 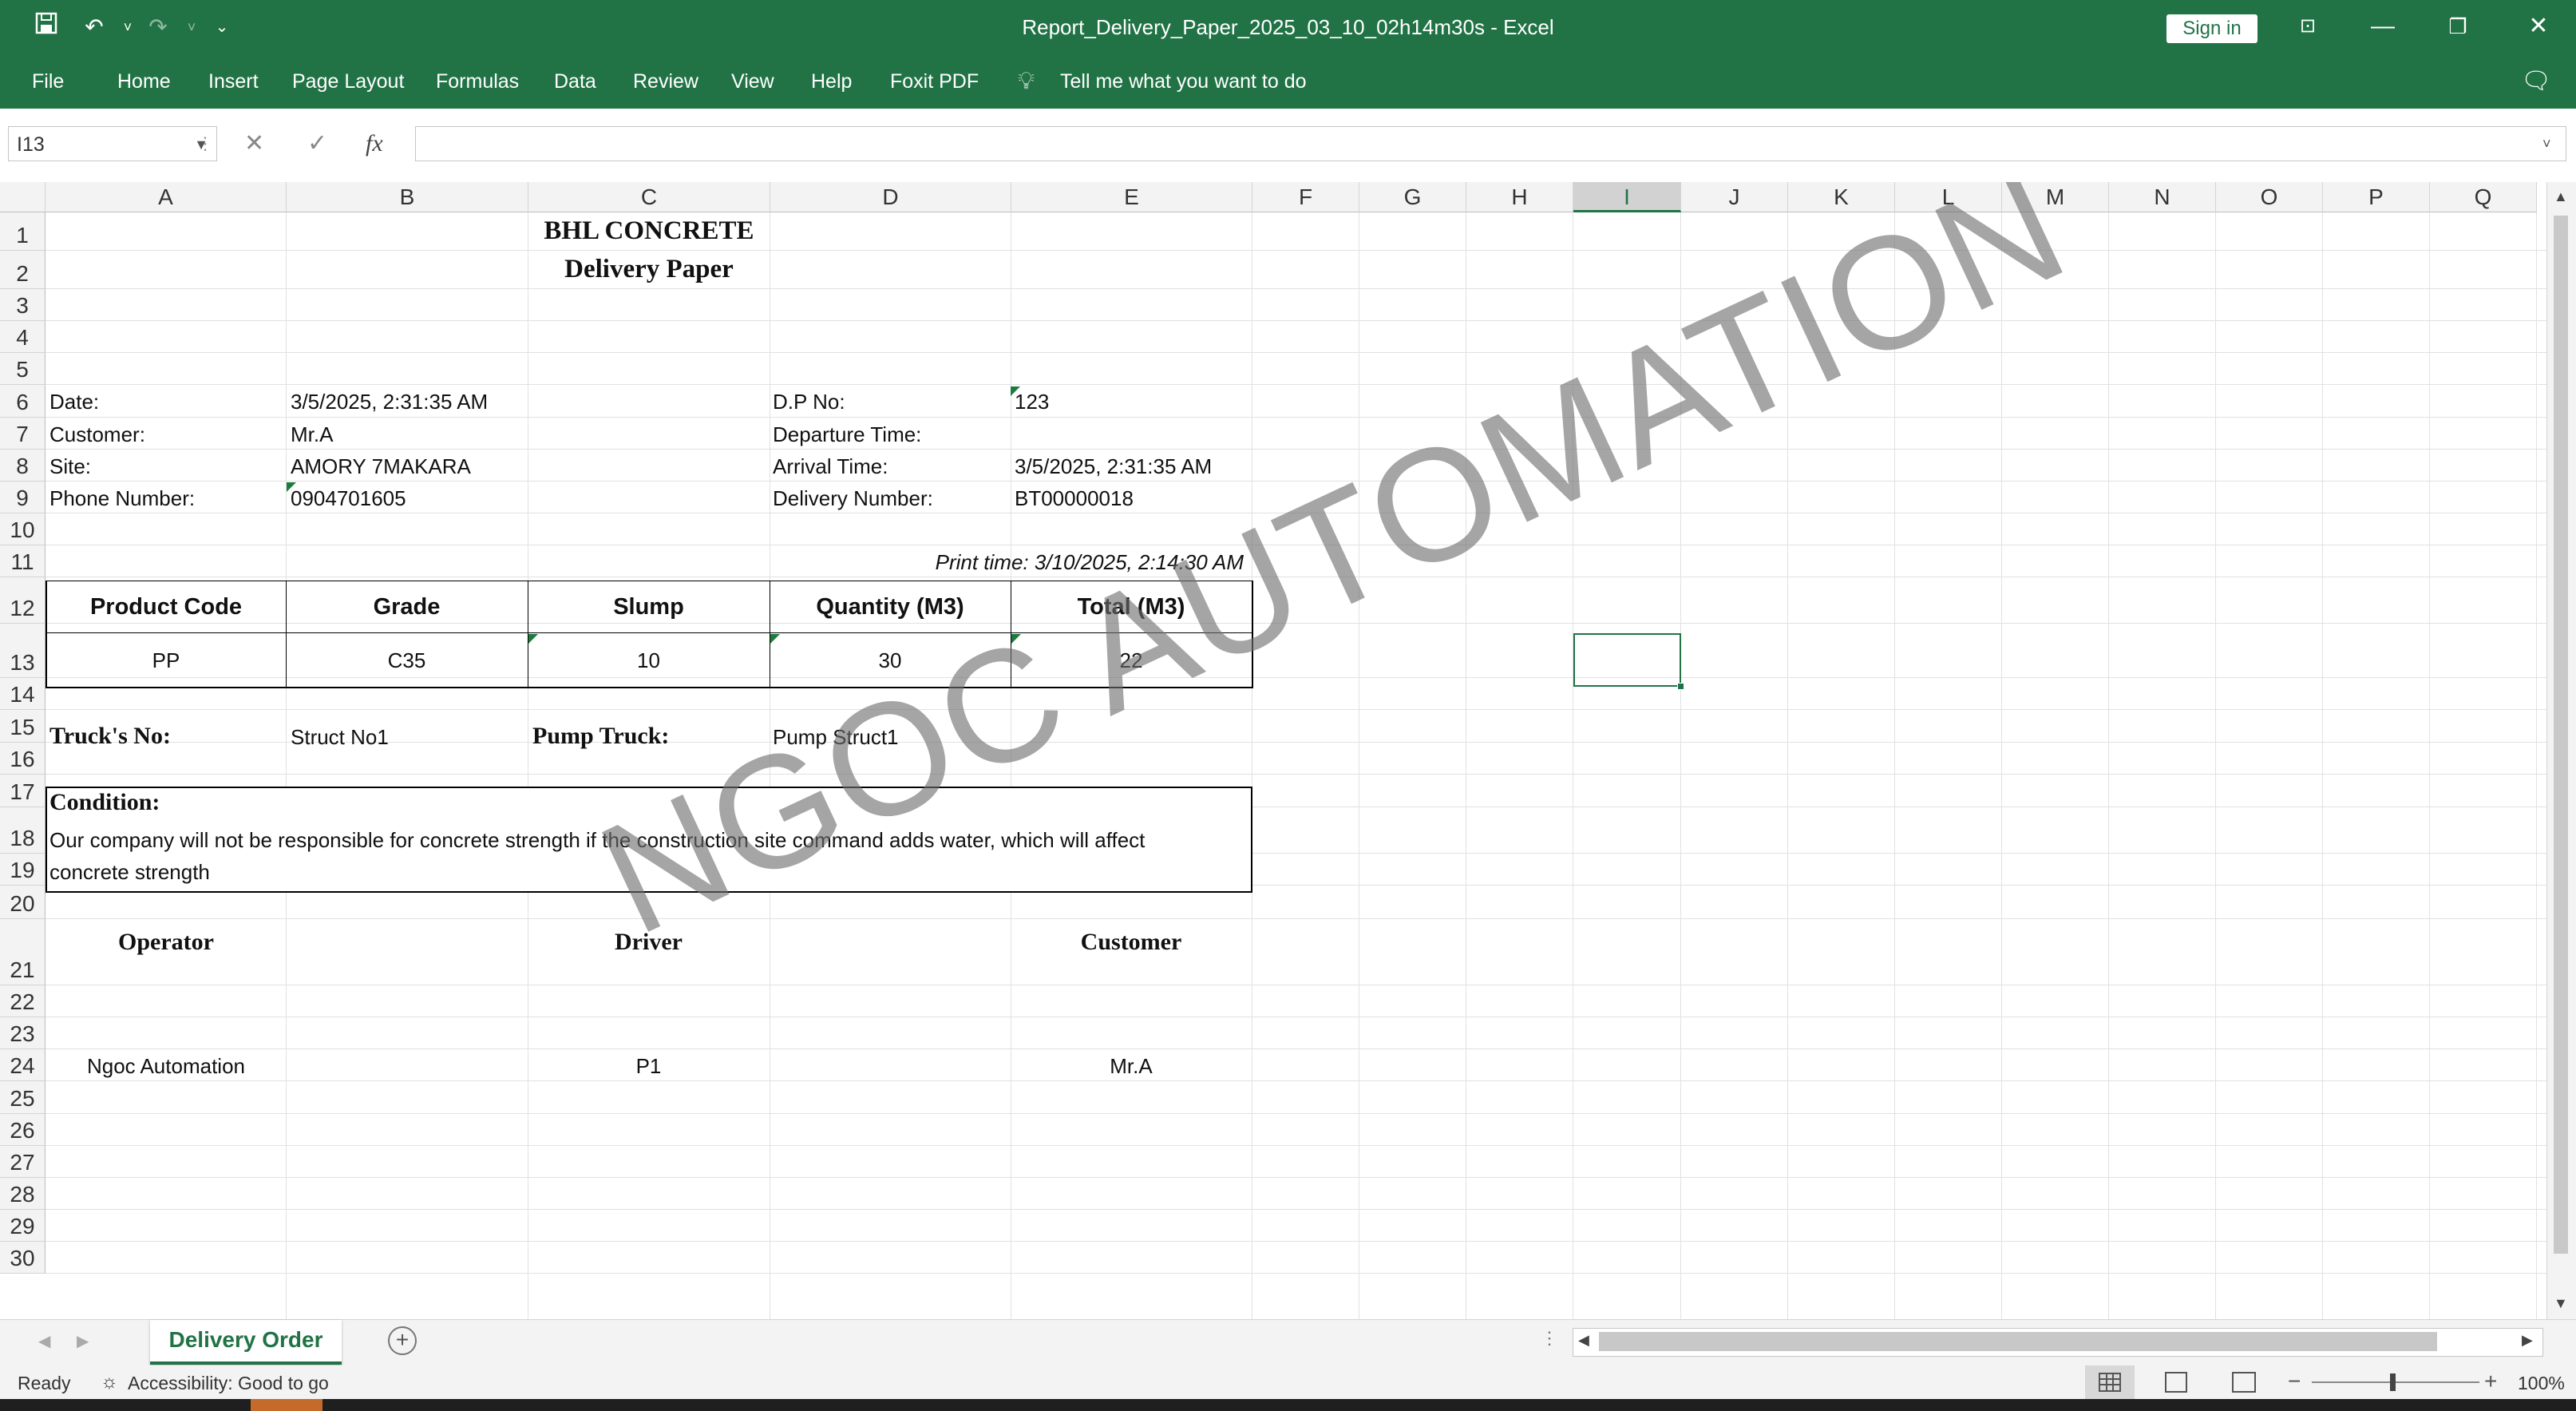 What do you see at coordinates (44, 1341) in the screenshot?
I see `sheet-prev-icon: ◀` at bounding box center [44, 1341].